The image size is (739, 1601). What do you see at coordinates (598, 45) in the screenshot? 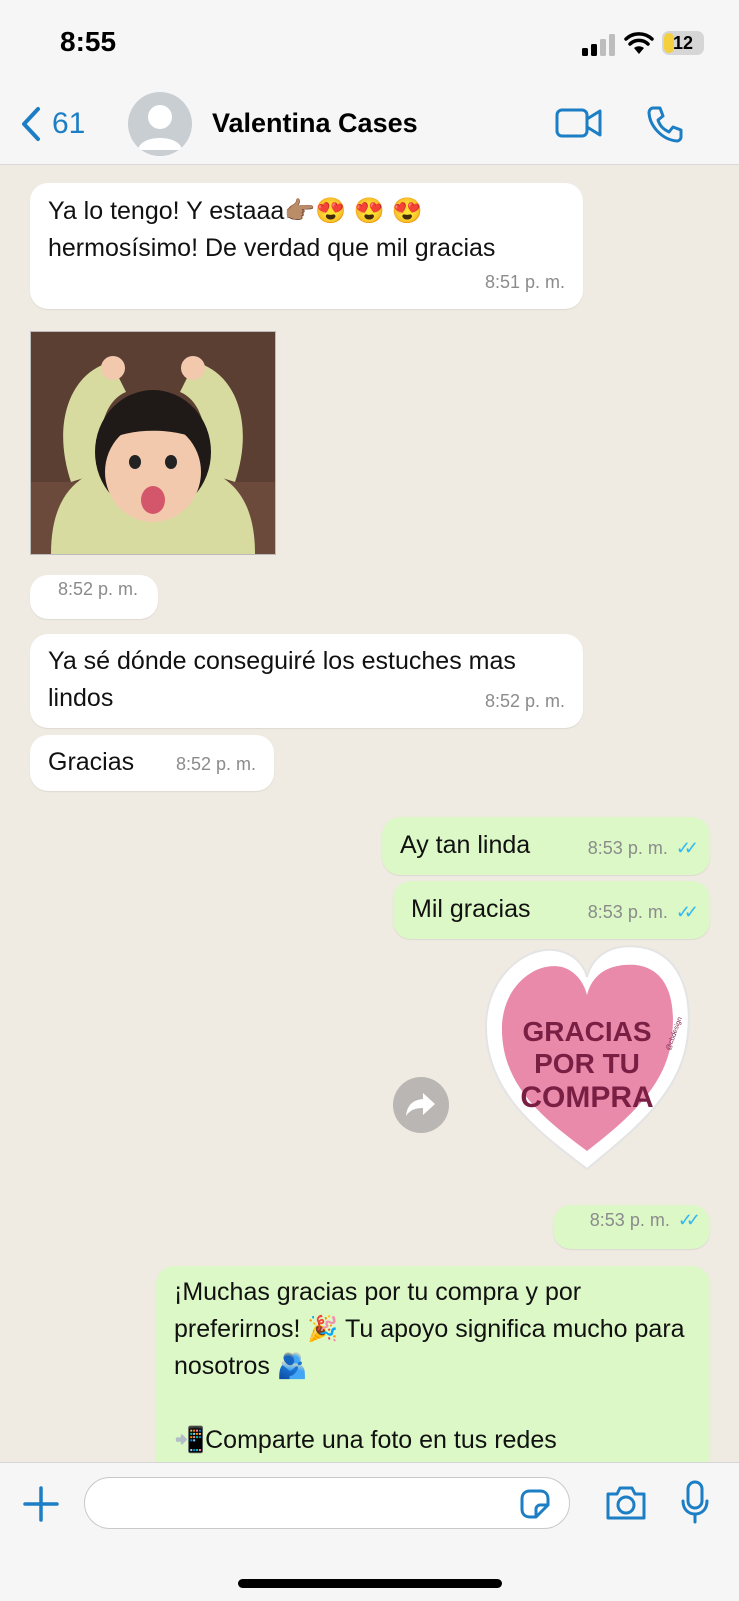
I see `cellular-signal-icon` at bounding box center [598, 45].